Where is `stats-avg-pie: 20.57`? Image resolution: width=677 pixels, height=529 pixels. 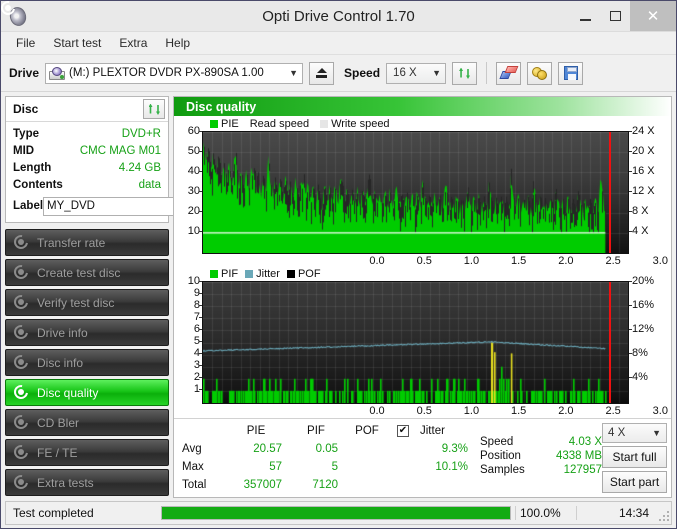
stats-avg-pie: 20.57 is located at coordinates (267, 449).